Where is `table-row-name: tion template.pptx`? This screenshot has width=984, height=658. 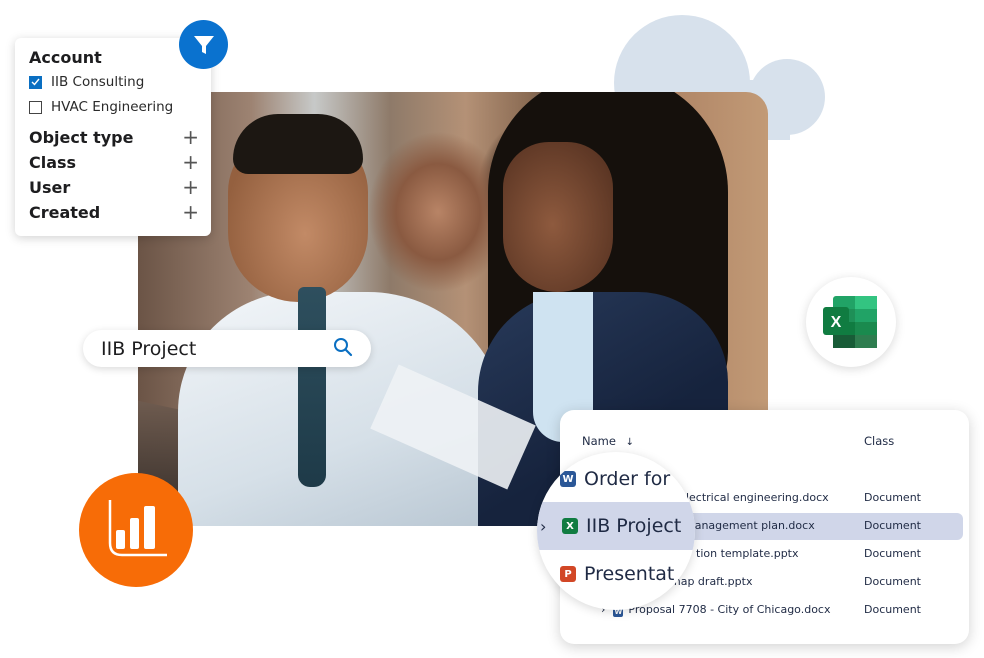
table-row-name: tion template.pptx is located at coordinates (747, 553).